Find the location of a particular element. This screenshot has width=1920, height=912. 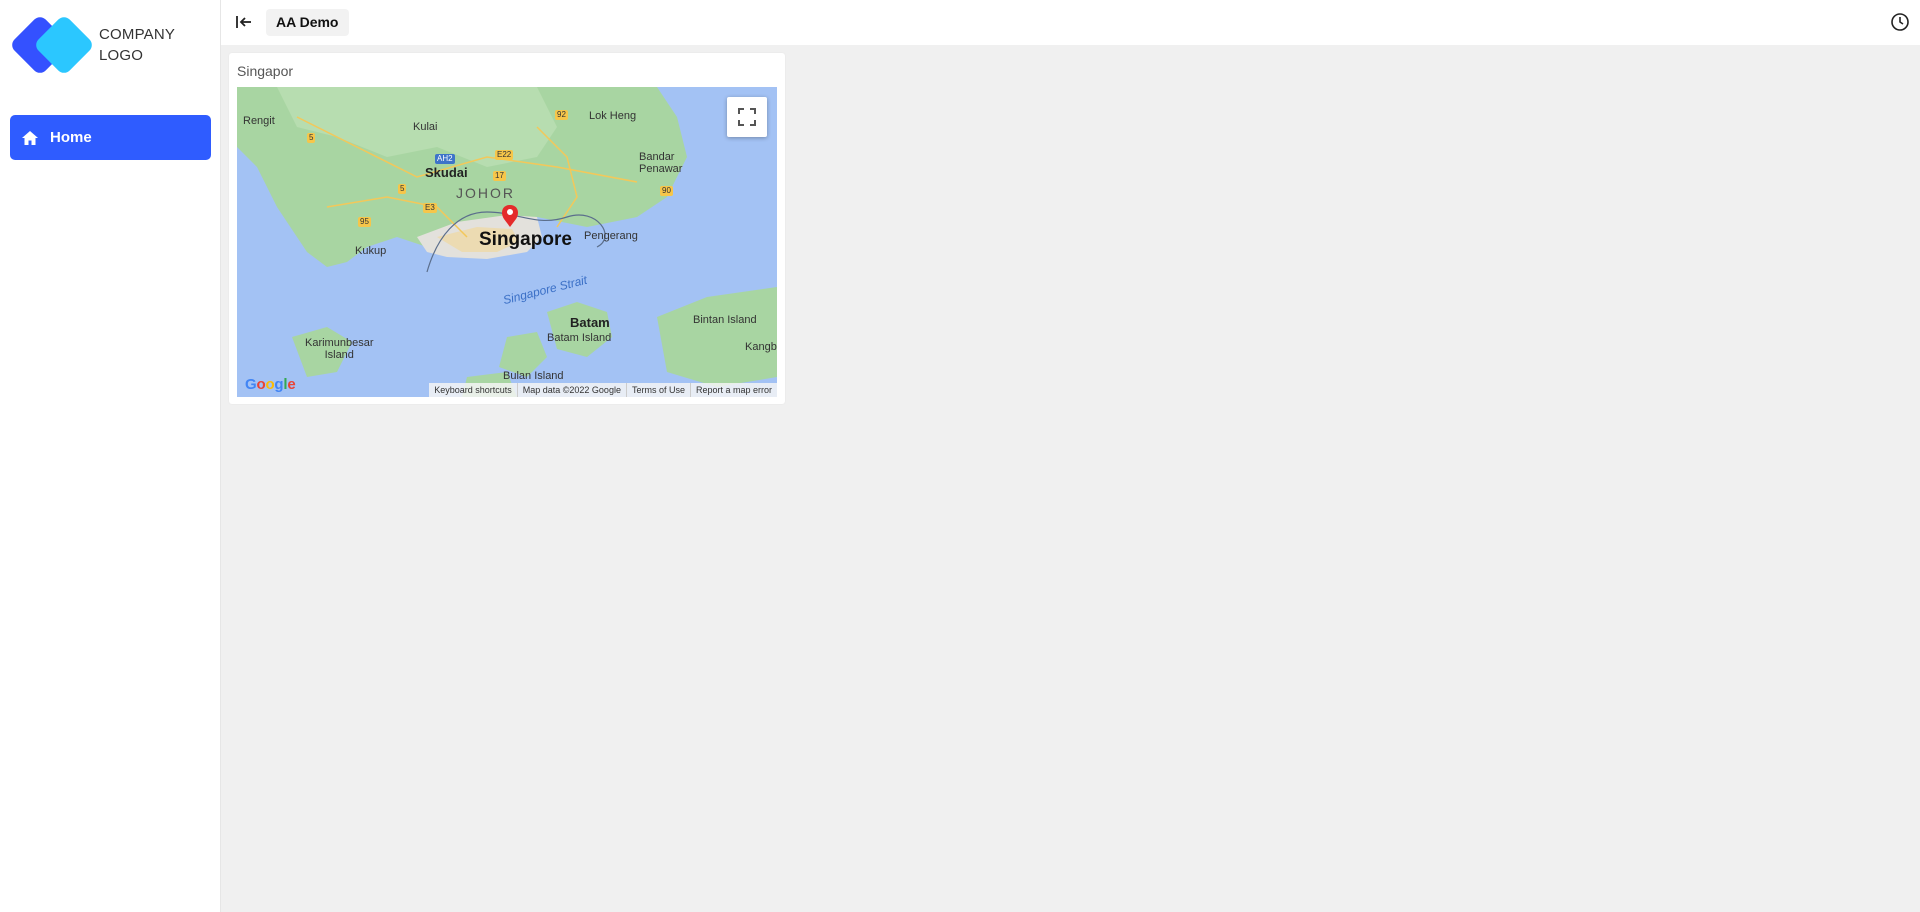

map-label-johor: JOHOR is located at coordinates (485, 193).